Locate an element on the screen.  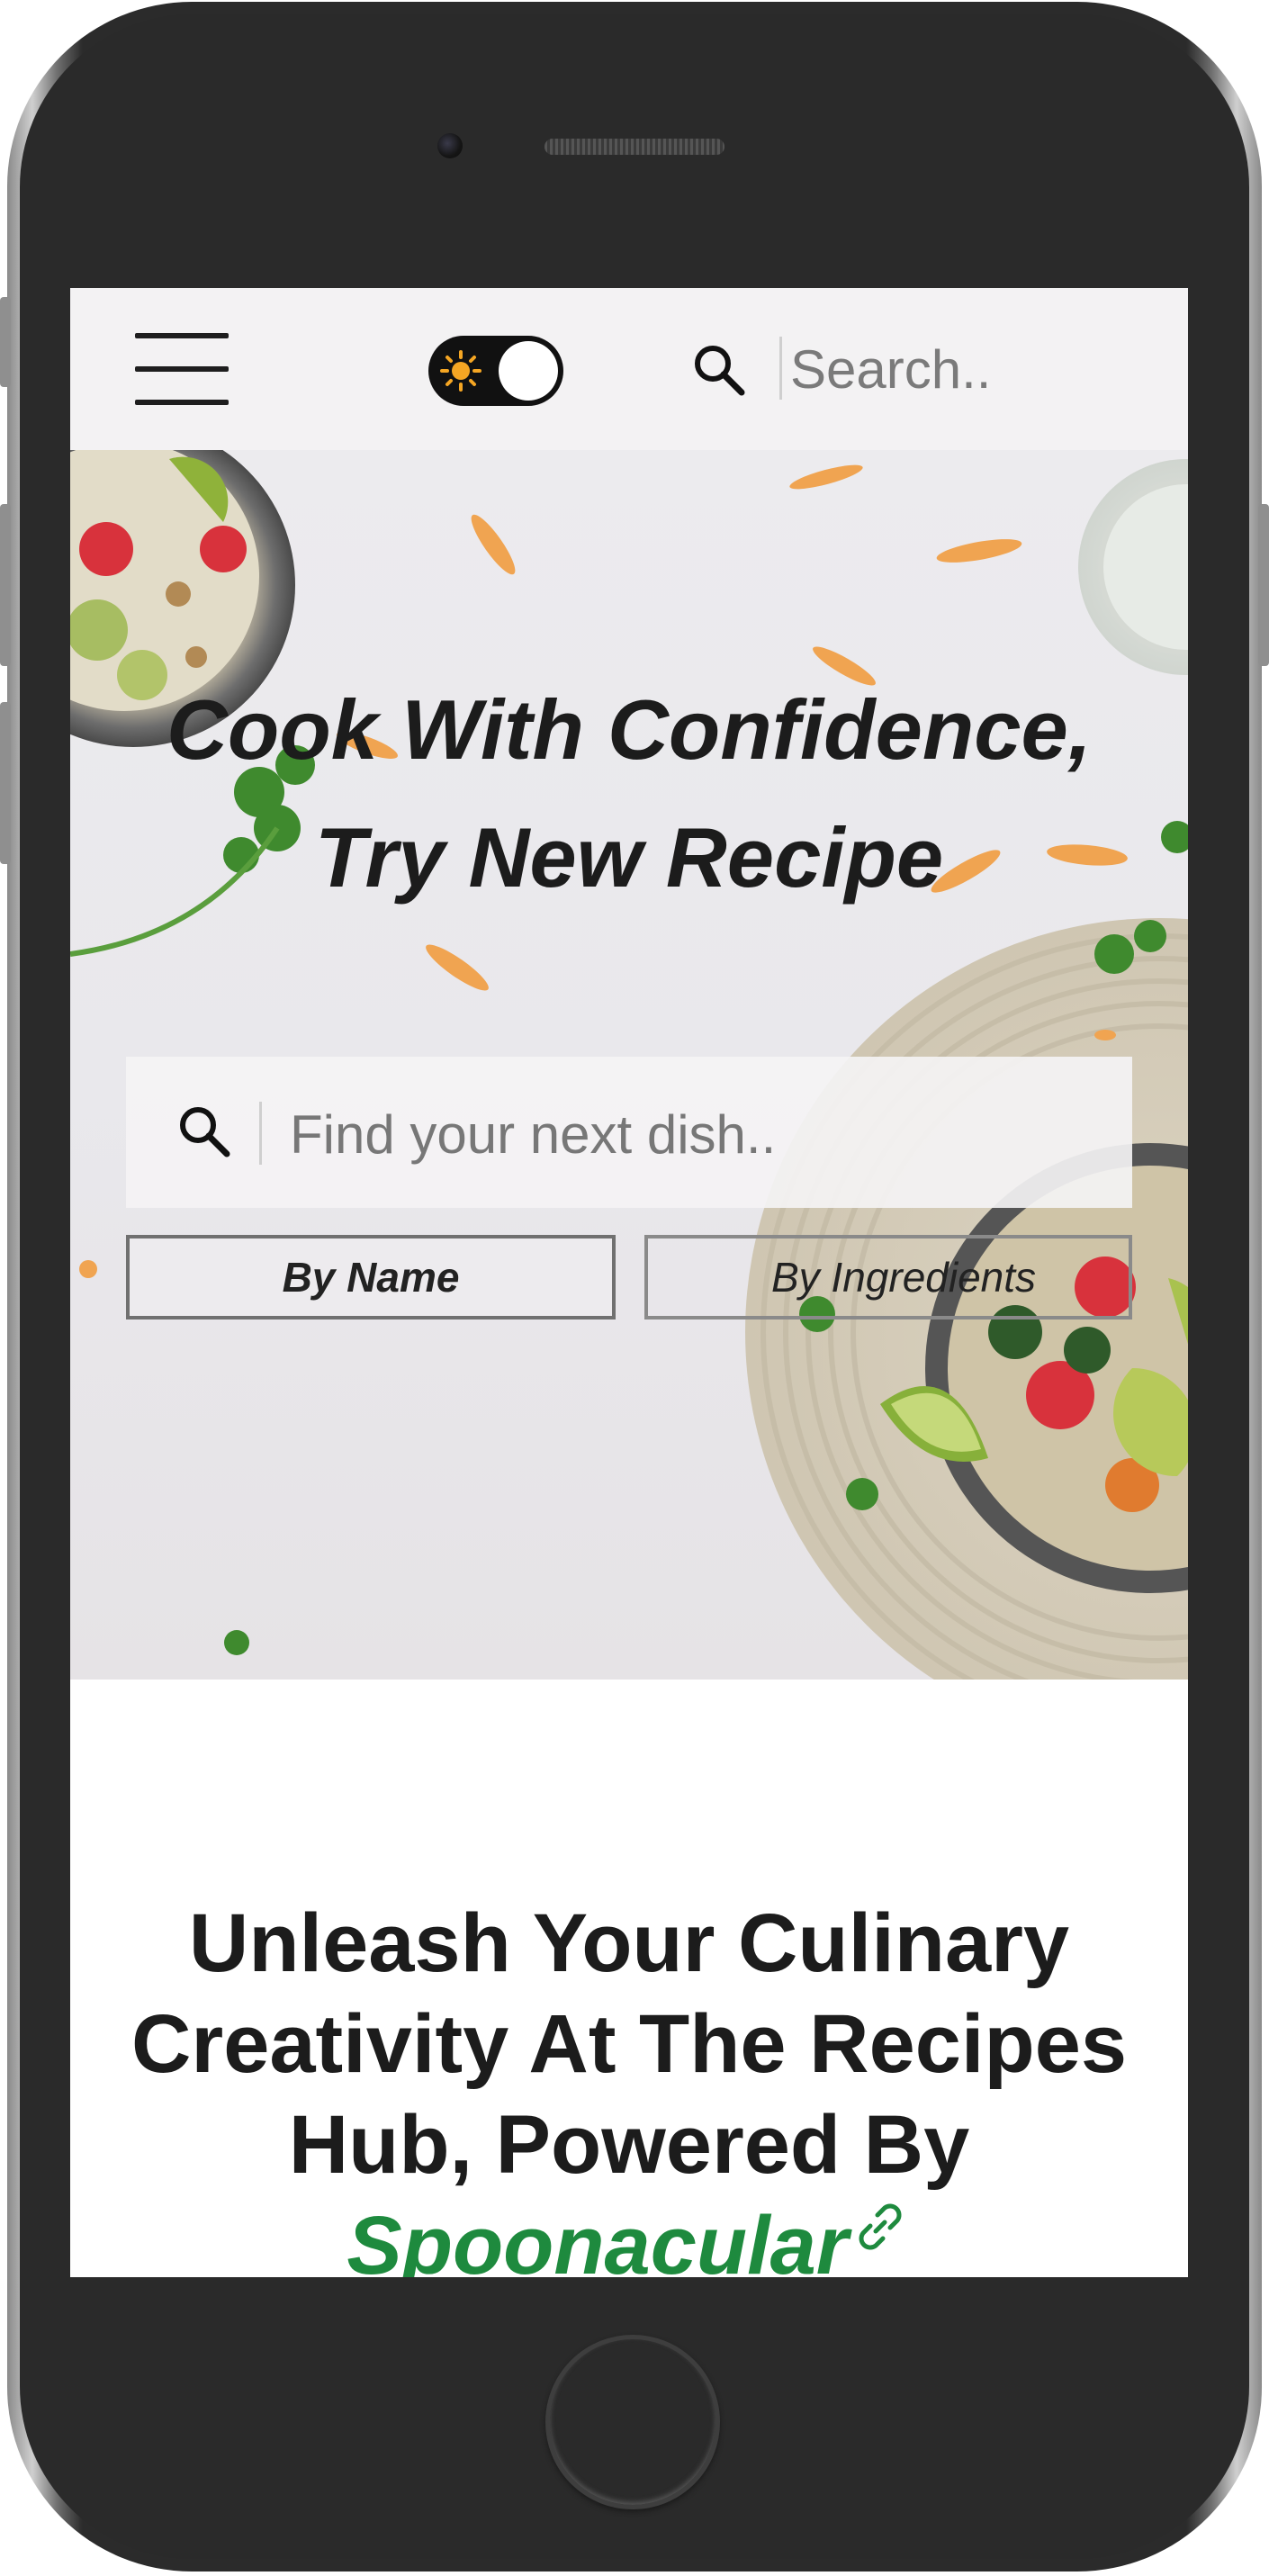
sun-icon is located at coordinates (461, 371).